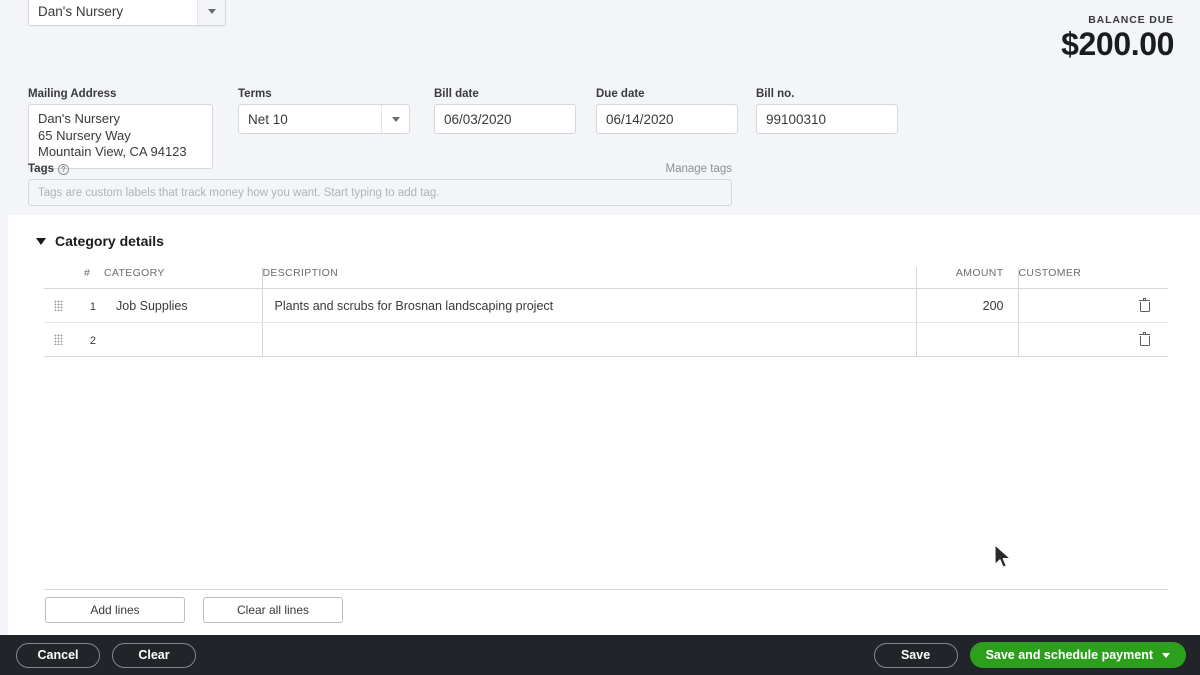 The height and width of the screenshot is (675, 1200). What do you see at coordinates (63, 169) in the screenshot?
I see `help-circle-icon: ?` at bounding box center [63, 169].